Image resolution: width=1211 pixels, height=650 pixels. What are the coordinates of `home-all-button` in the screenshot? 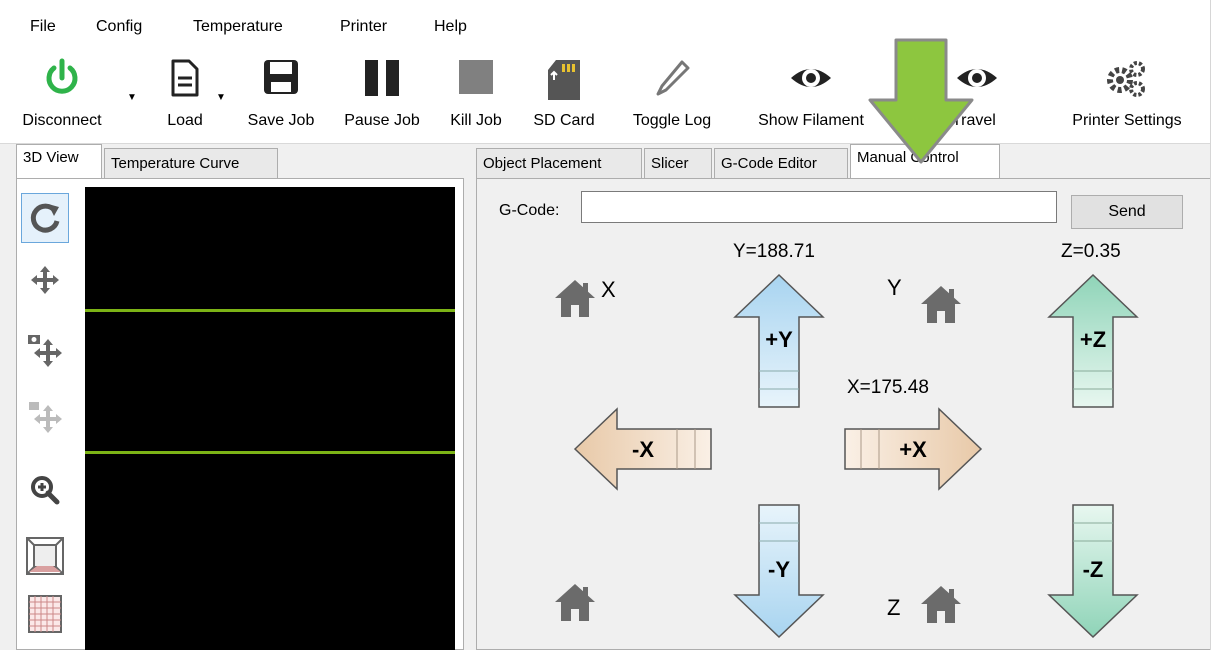 It's located at (575, 605).